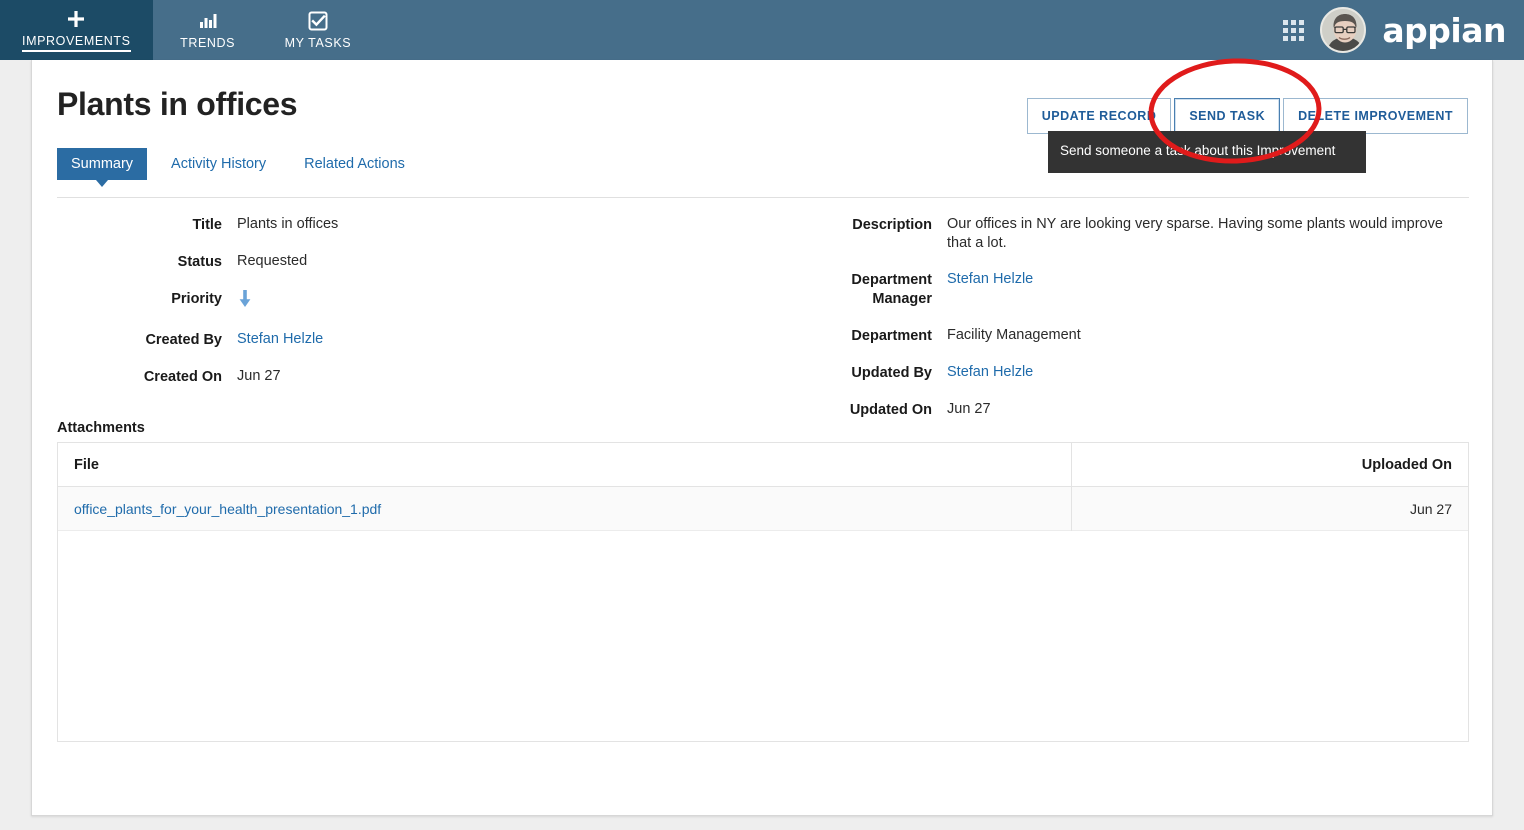 Image resolution: width=1524 pixels, height=830 pixels. I want to click on field-priority-label: Priority, so click(196, 299).